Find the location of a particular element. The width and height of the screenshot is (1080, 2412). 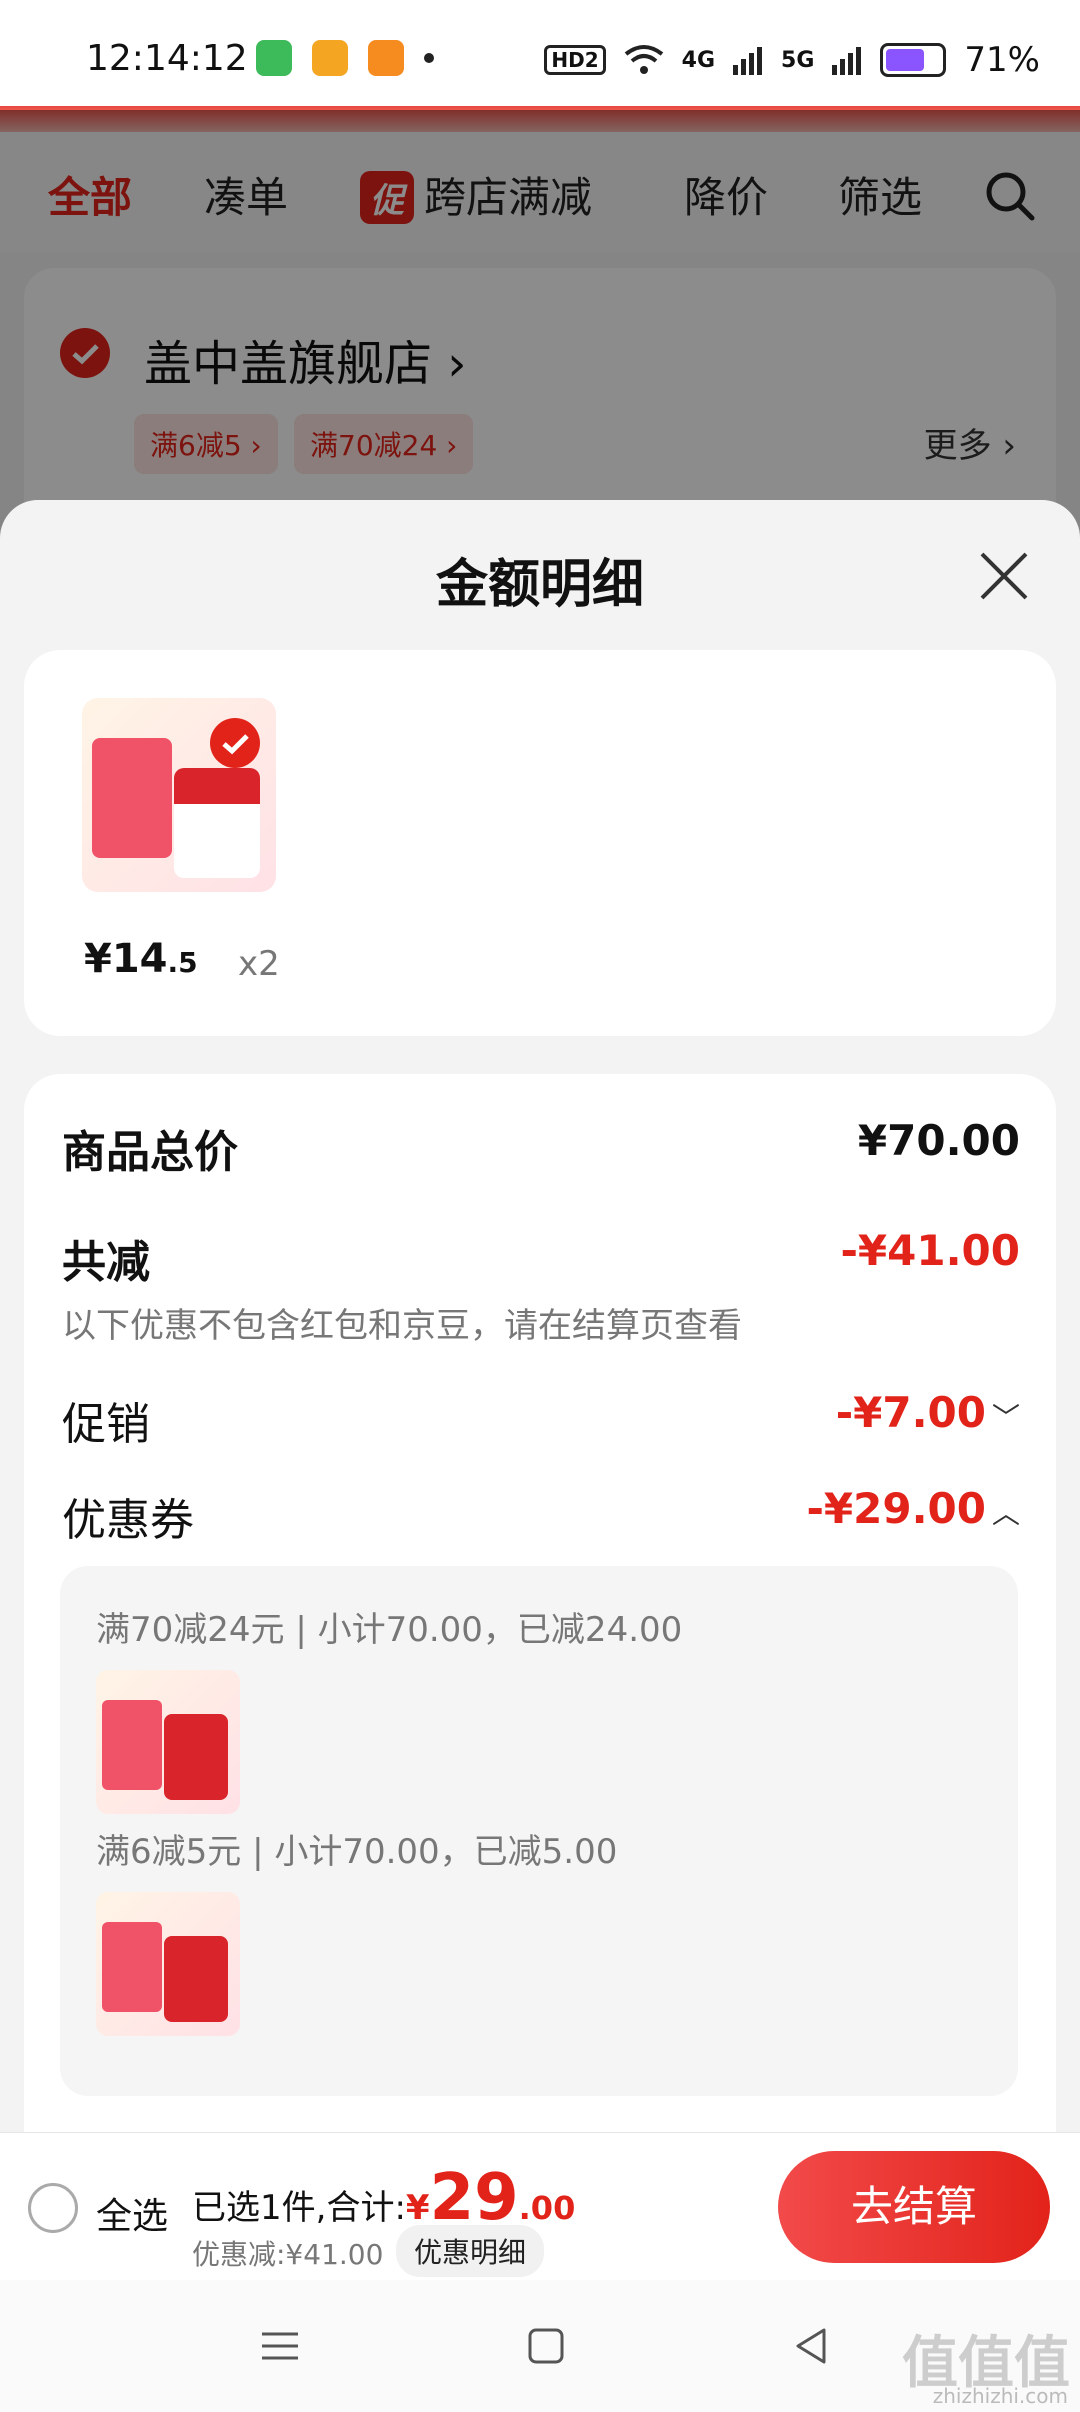

notification-icons is located at coordinates (345, 58).